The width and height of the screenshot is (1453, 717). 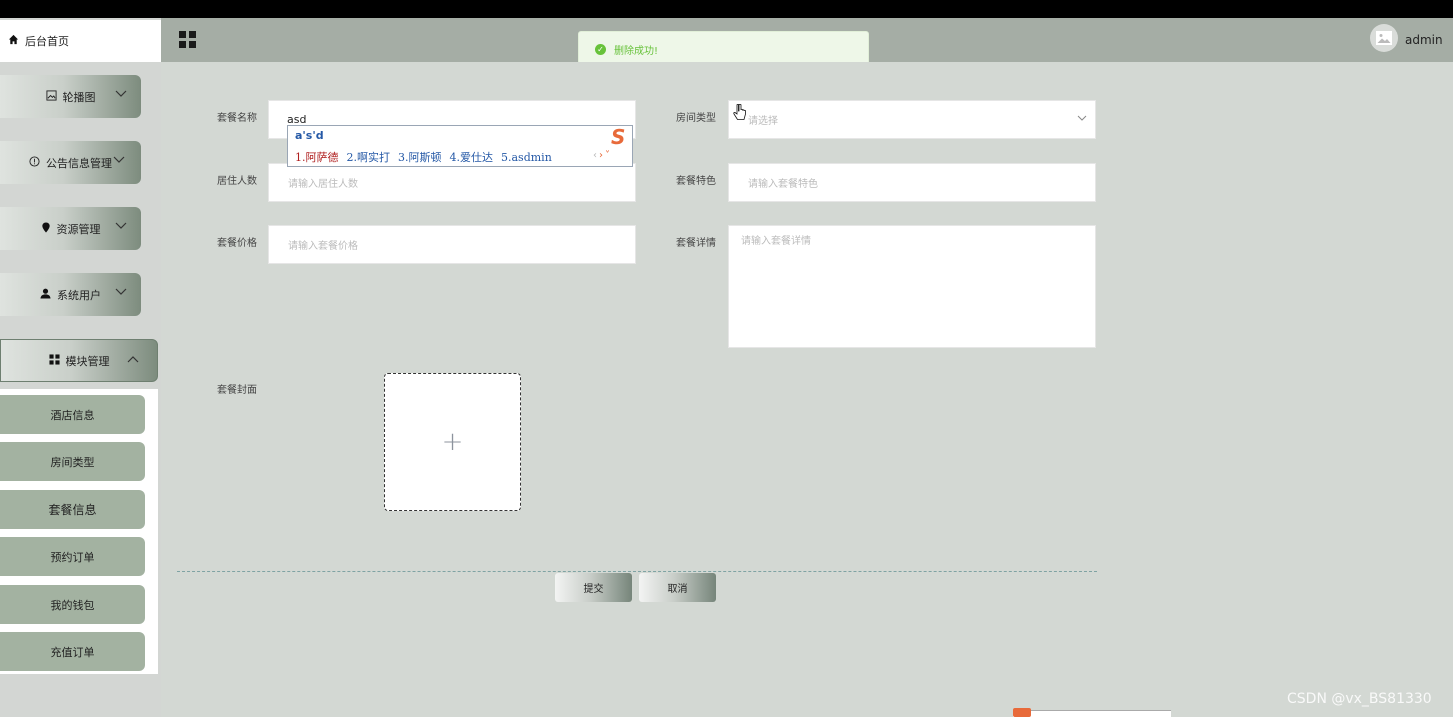 I want to click on ime-candidates: 1.阿萨德 2.啊实打 3.阿斯顿 4.爱仕达 5.asdmin, so click(x=427, y=157).